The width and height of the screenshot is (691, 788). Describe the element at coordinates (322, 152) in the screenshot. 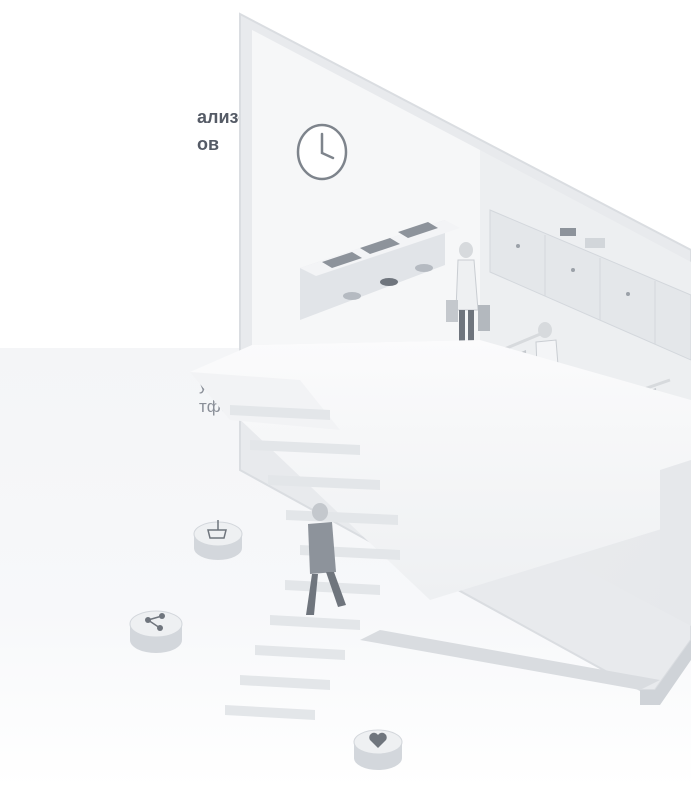

I see `clock-icon` at that location.